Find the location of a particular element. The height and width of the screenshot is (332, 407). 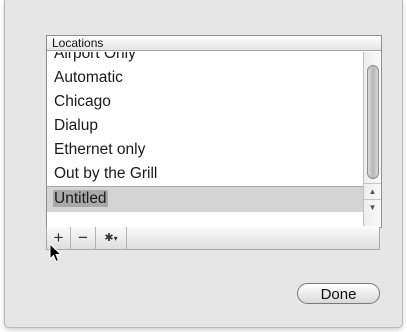

list-item: Automatic is located at coordinates (205, 78).